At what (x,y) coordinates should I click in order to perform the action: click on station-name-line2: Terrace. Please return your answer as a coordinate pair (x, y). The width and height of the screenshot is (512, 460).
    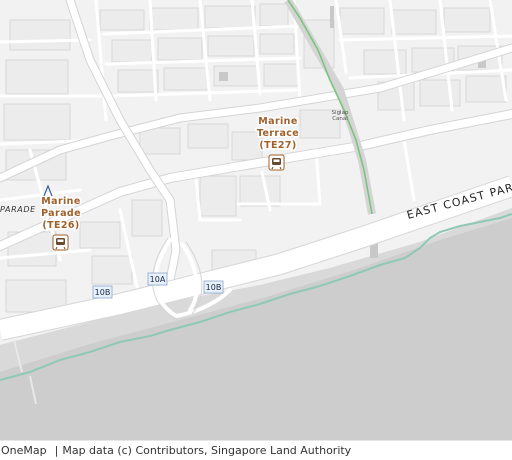
    Looking at the image, I should click on (278, 133).